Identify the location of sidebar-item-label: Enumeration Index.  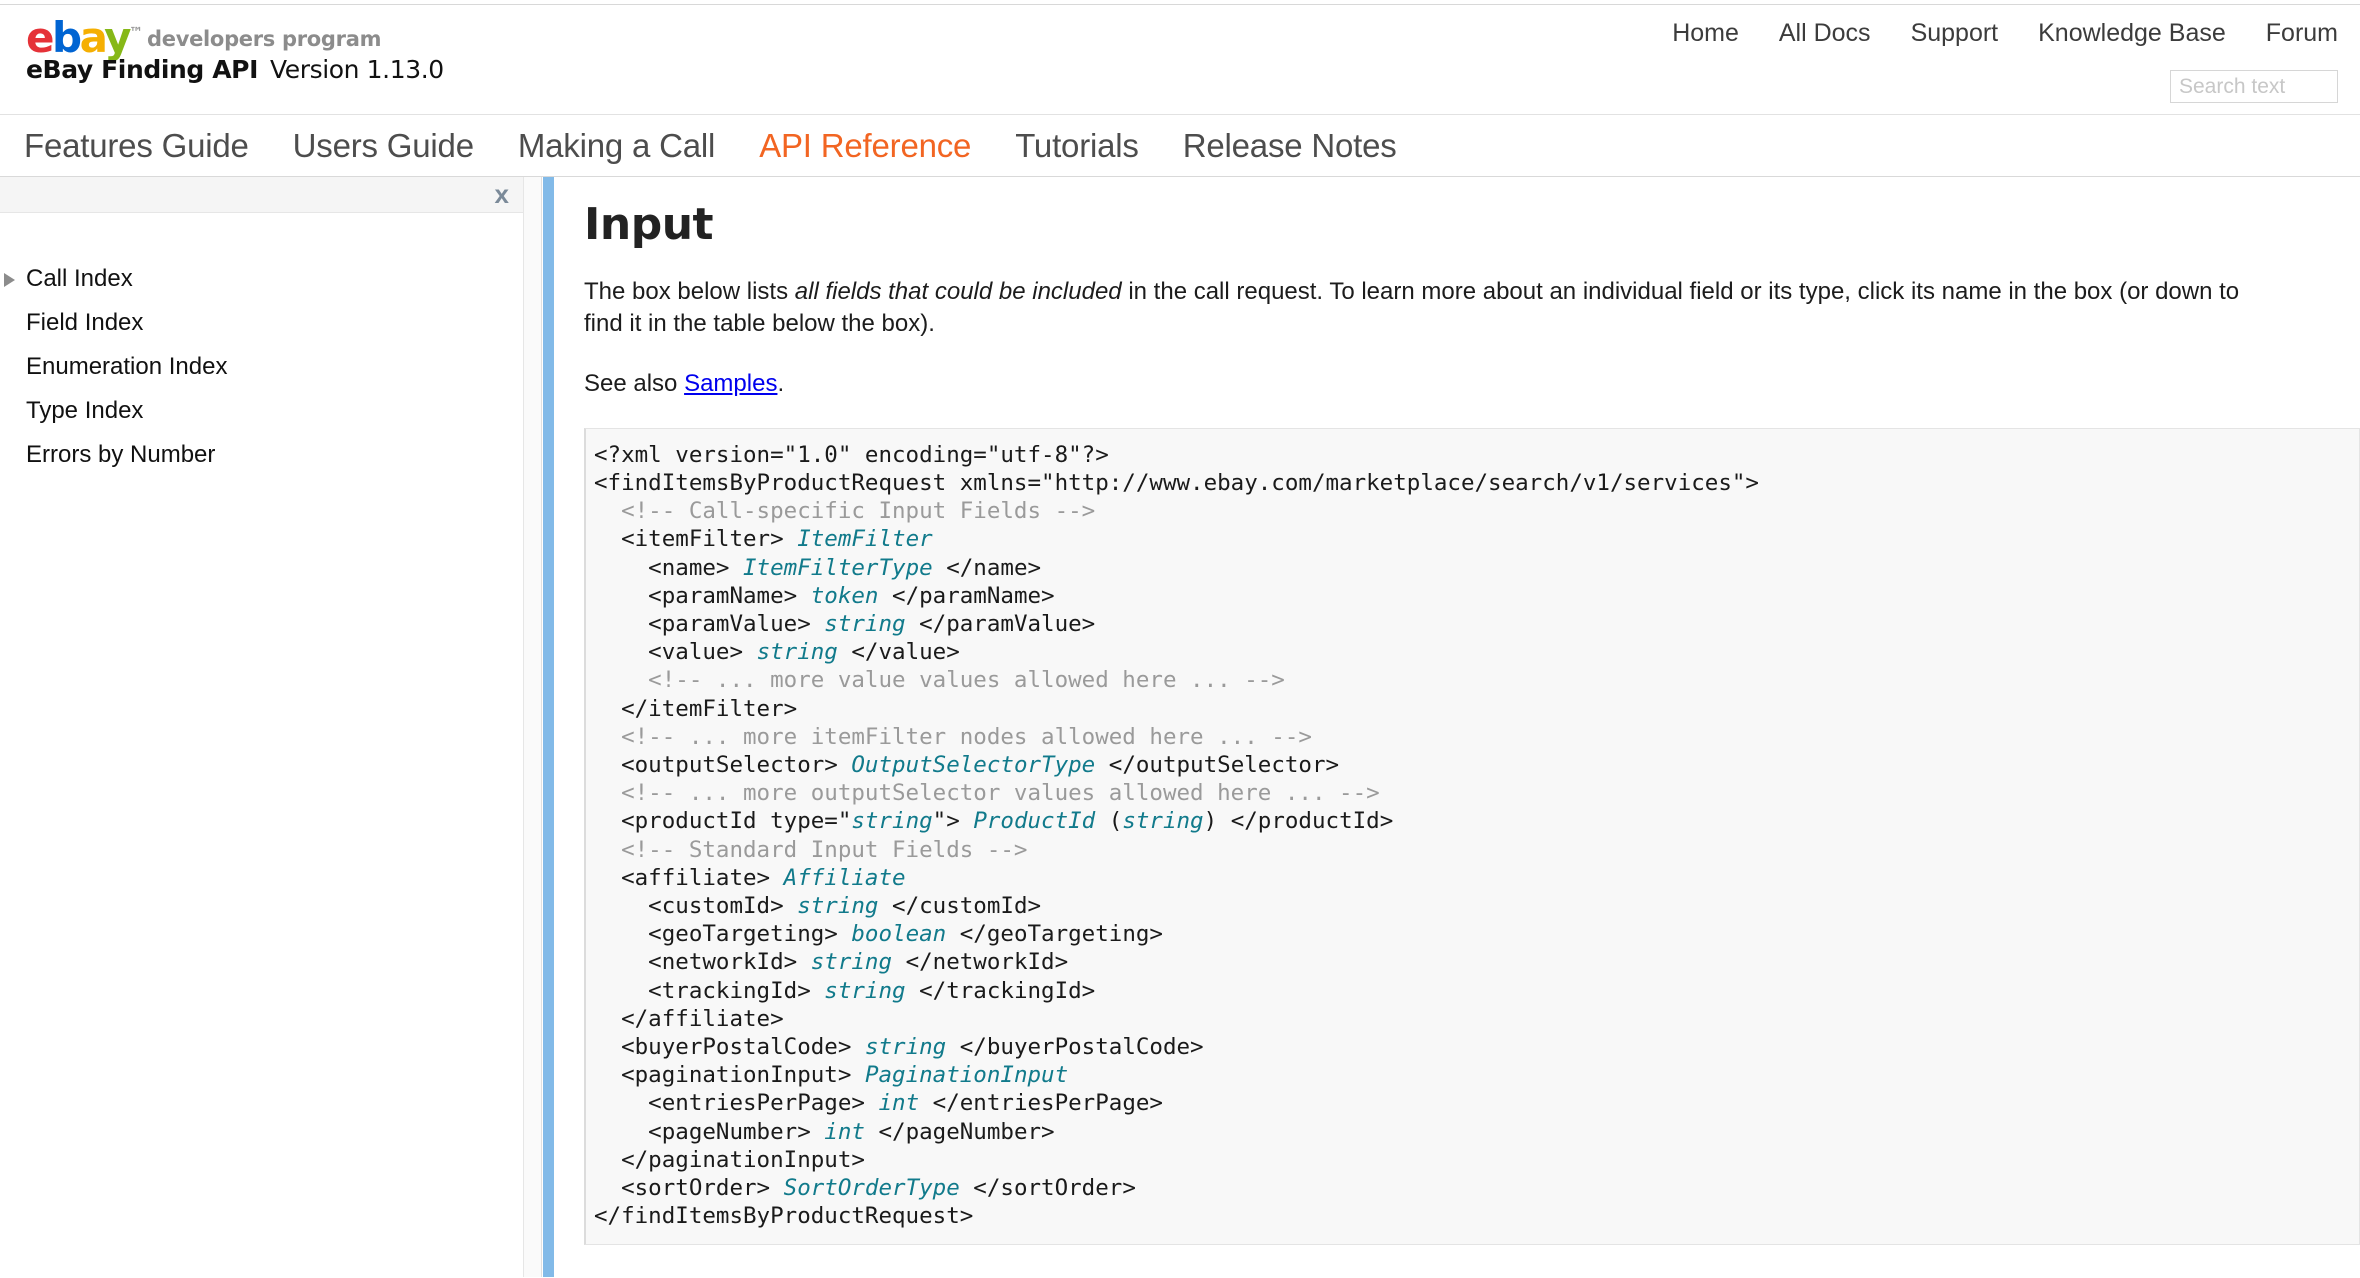
(127, 366).